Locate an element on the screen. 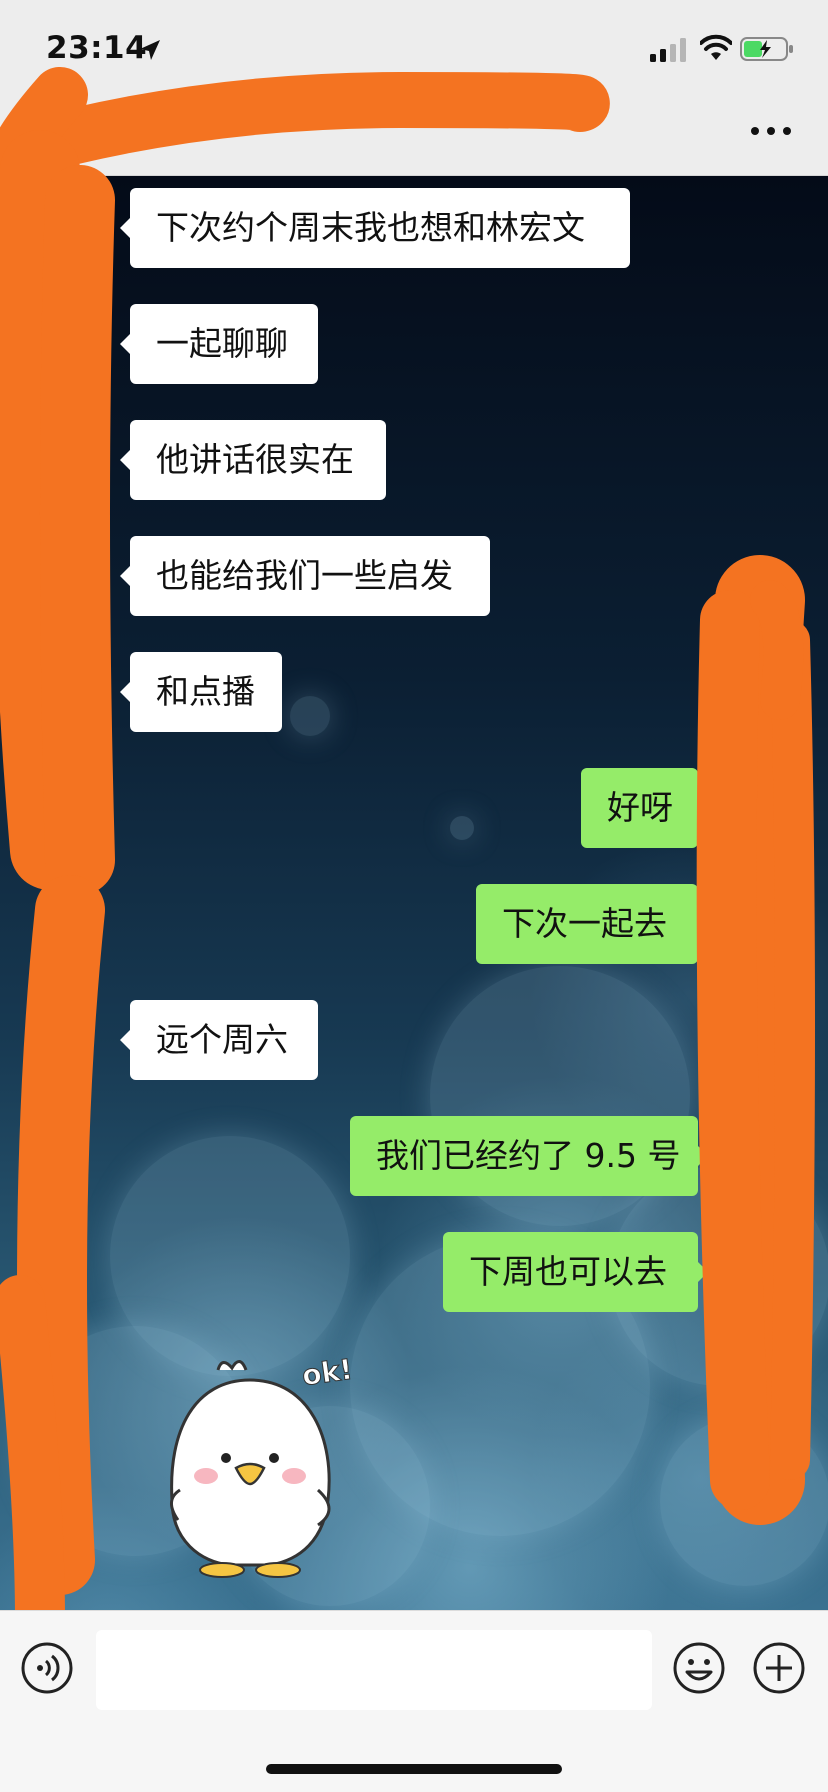  sticker-caption: ok! is located at coordinates (327, 1372).